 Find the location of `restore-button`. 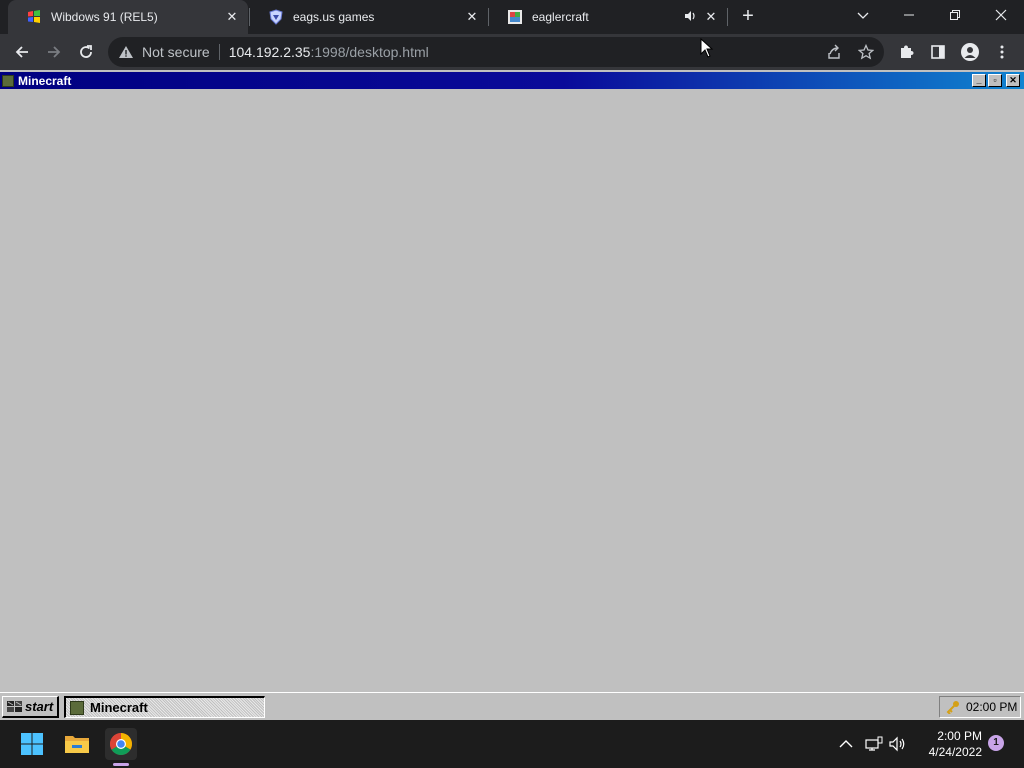

restore-button is located at coordinates (955, 15).